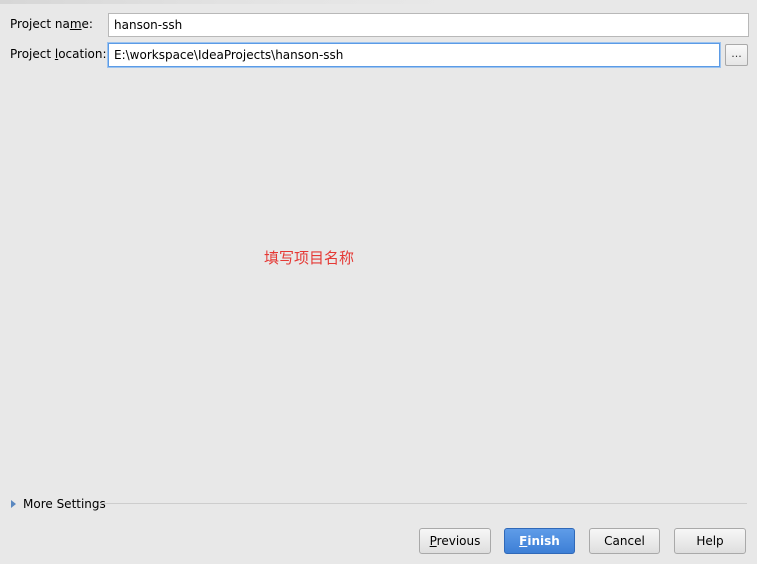  I want to click on more-settings-toggle: More Settings, so click(57, 504).